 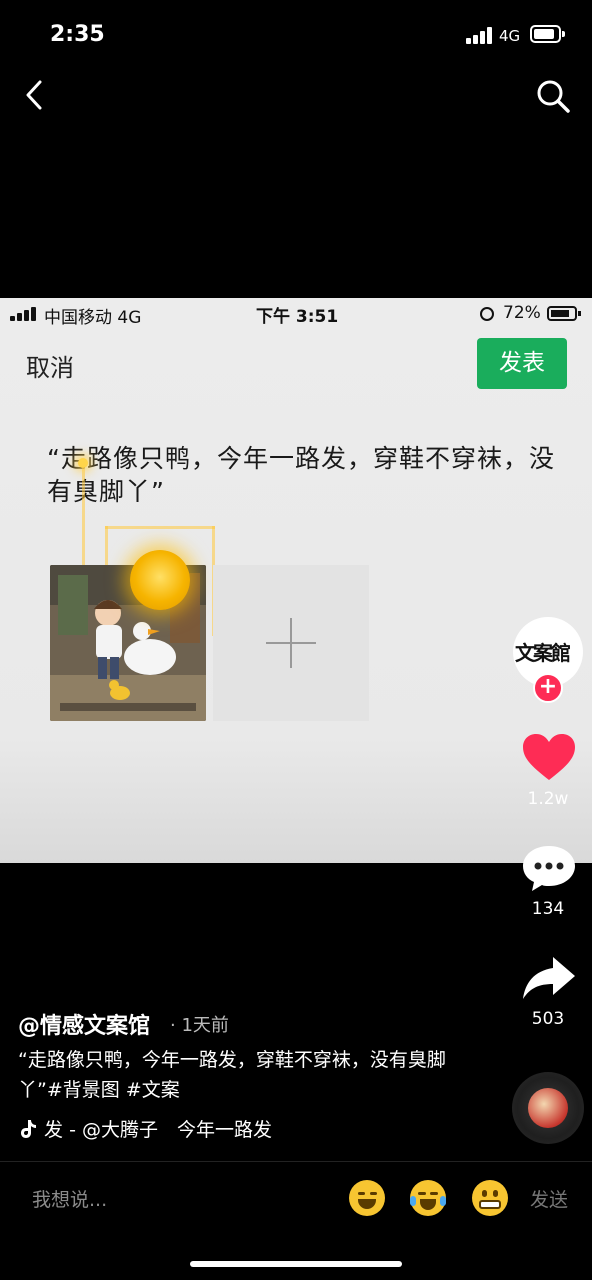 I want to click on cancel-button: 取消, so click(x=50, y=368).